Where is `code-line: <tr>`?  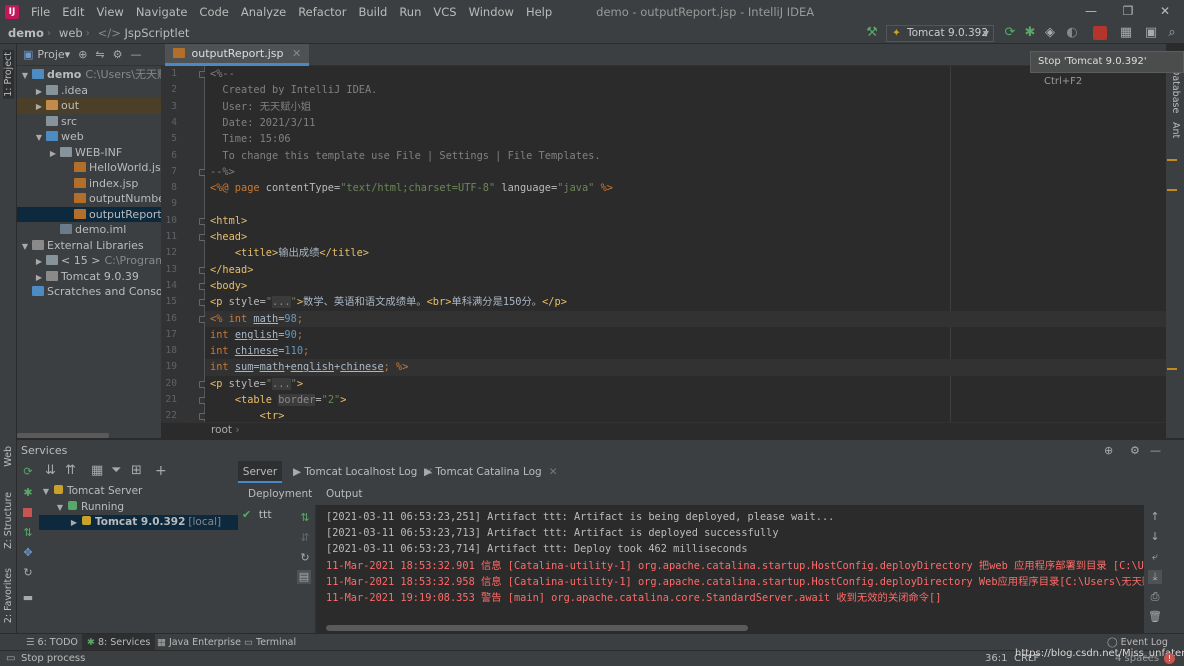 code-line: <tr> is located at coordinates (247, 415).